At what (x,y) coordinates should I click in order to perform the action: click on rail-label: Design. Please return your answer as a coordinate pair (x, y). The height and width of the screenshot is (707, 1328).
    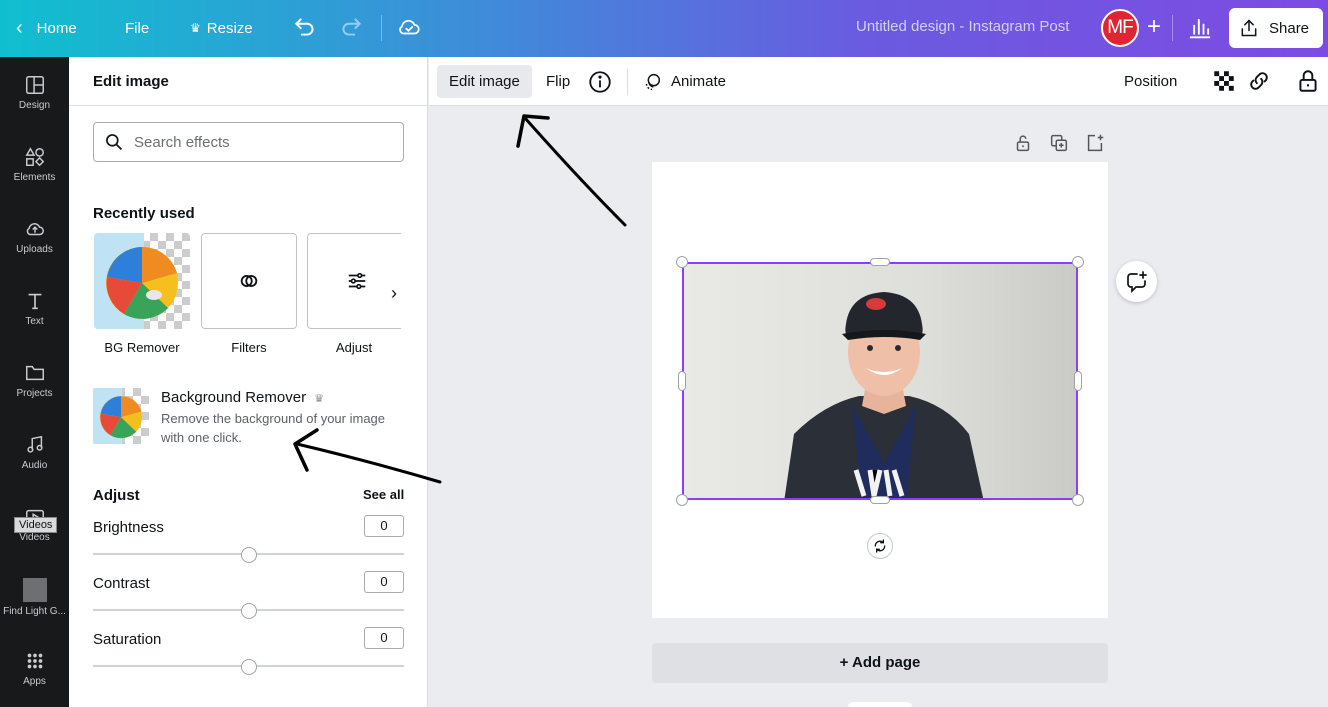
    Looking at the image, I should click on (34, 105).